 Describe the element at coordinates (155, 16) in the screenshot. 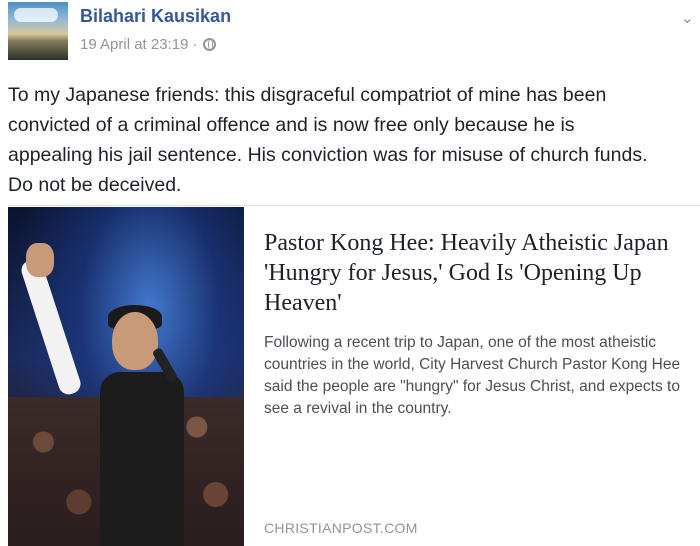

I see `author-name: Bilahari Kausikan` at that location.